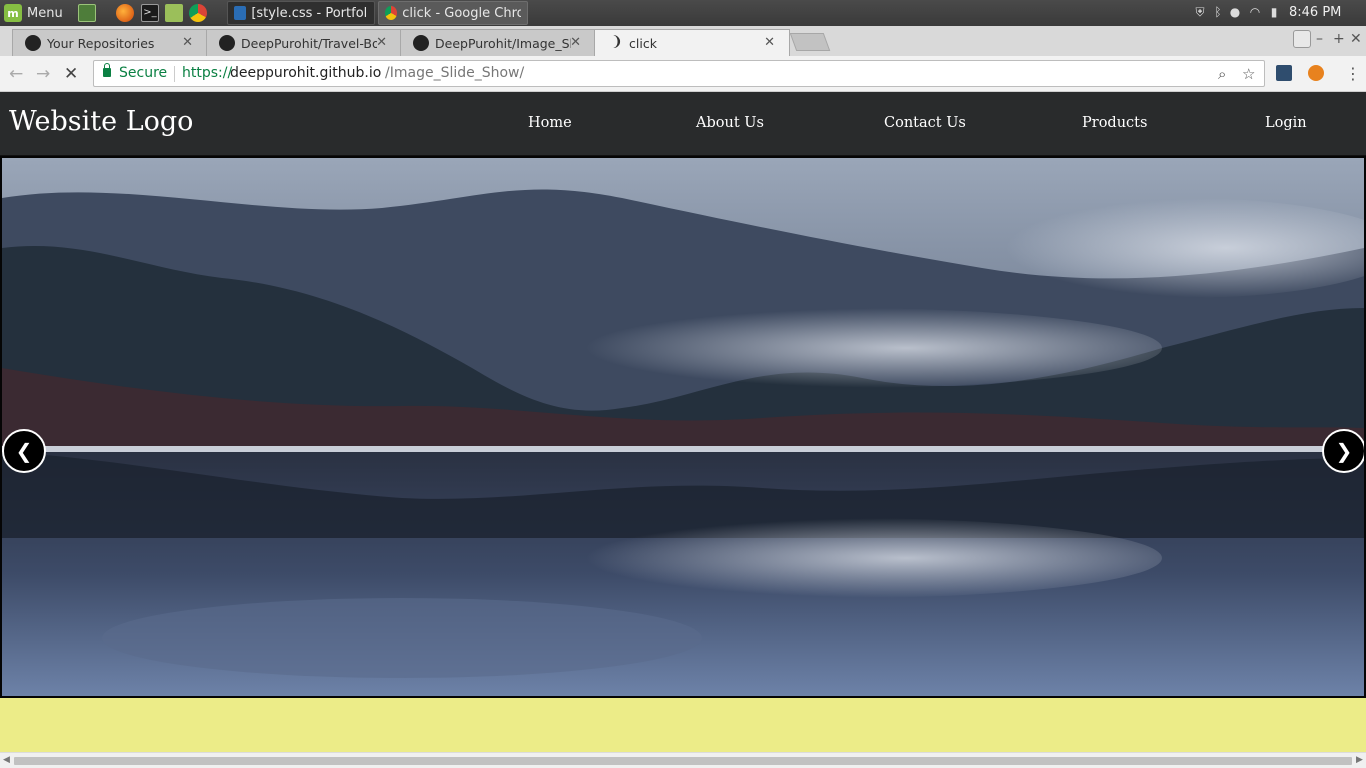 The image size is (1366, 768). Describe the element at coordinates (1200, 12) in the screenshot. I see `shield-icon: ⛨` at that location.